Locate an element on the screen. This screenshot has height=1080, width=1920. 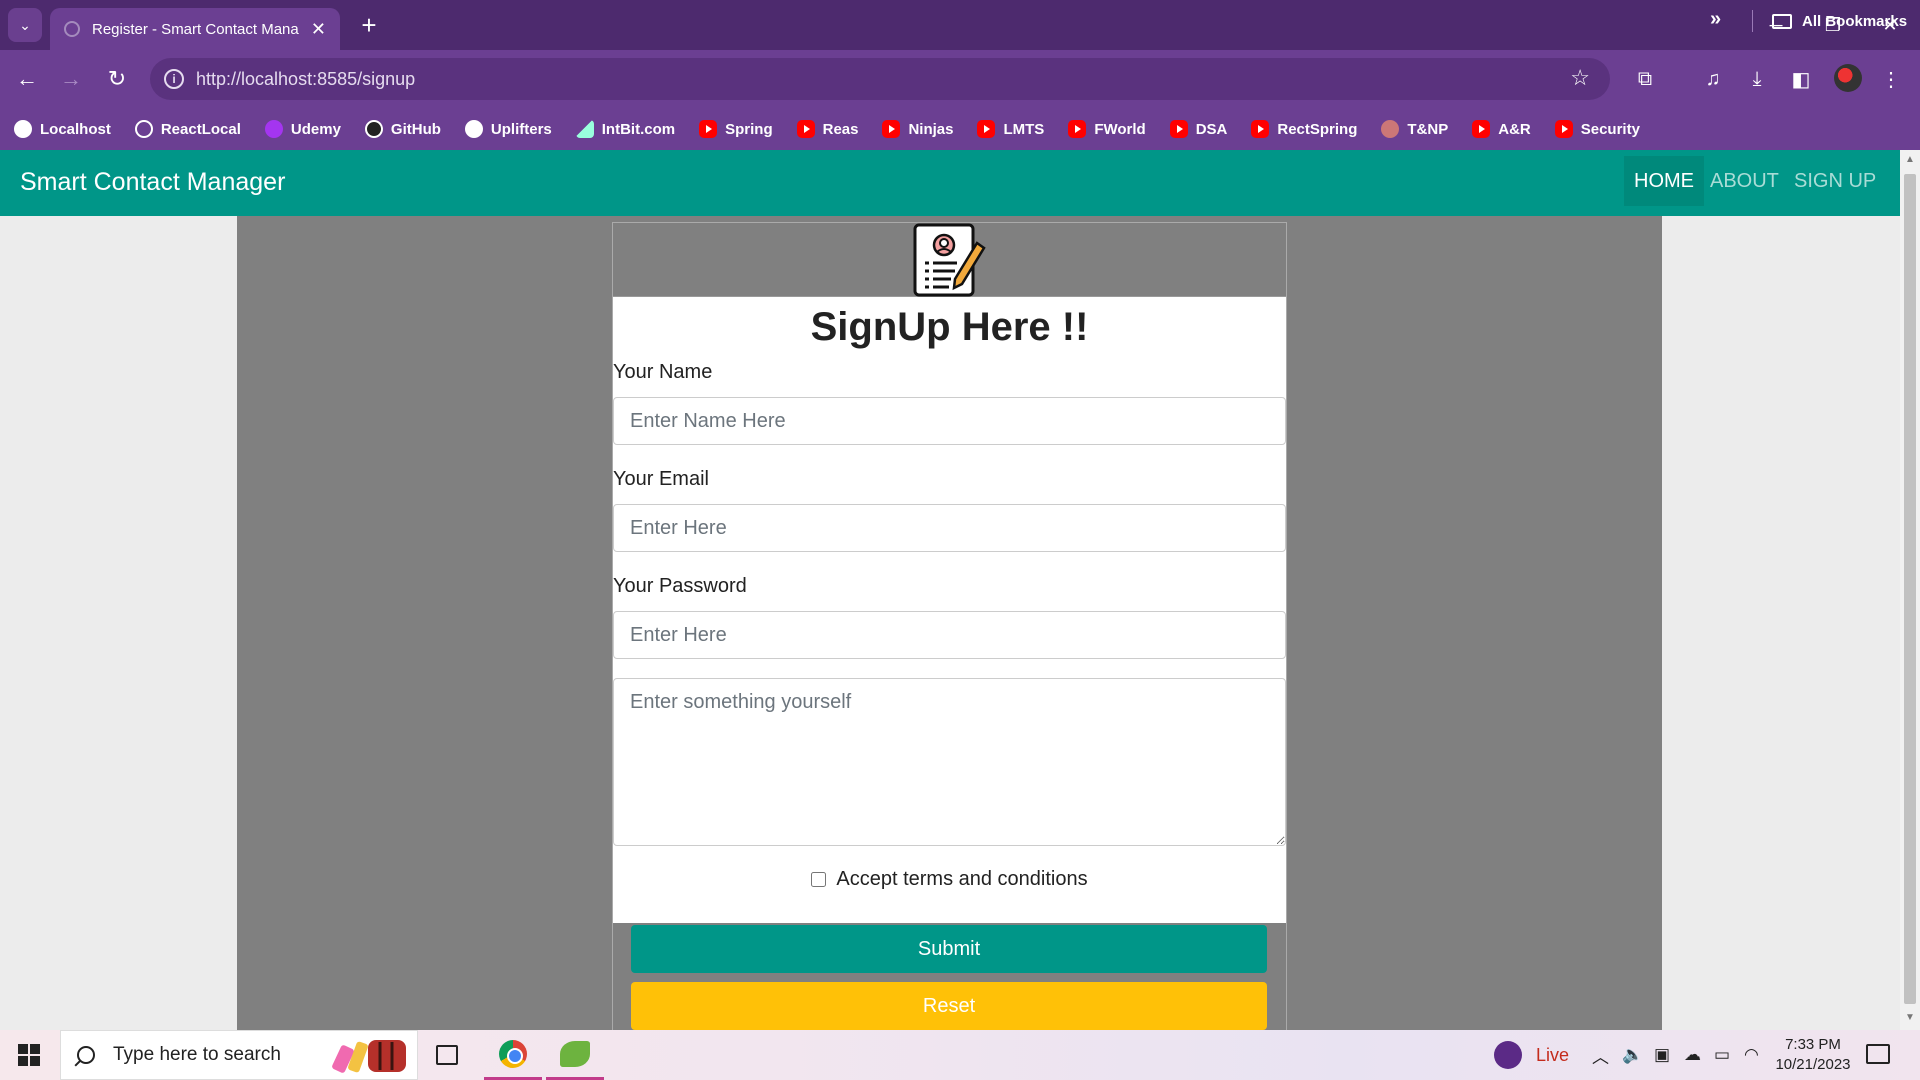
bookmark-item: Localhost is located at coordinates (62, 129).